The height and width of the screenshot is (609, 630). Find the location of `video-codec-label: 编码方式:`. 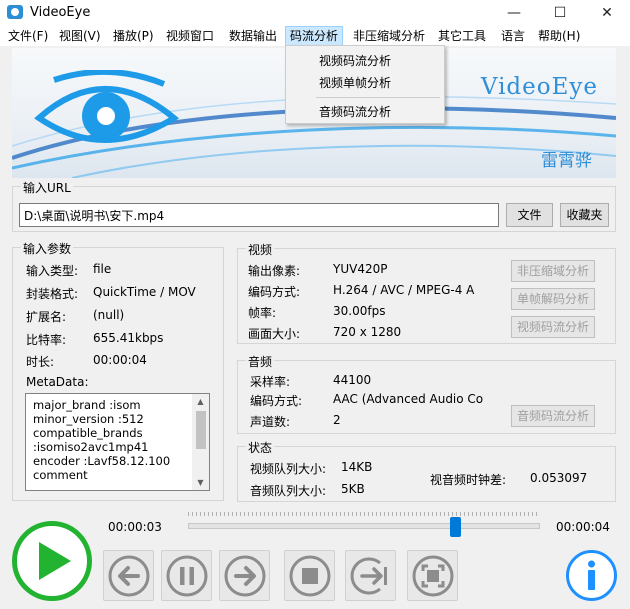

video-codec-label: 编码方式: is located at coordinates (274, 292).